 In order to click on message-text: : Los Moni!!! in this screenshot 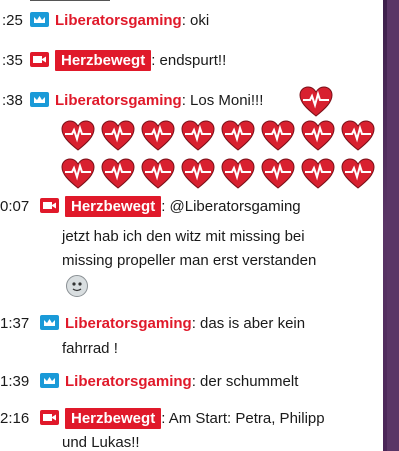, I will do `click(222, 100)`.